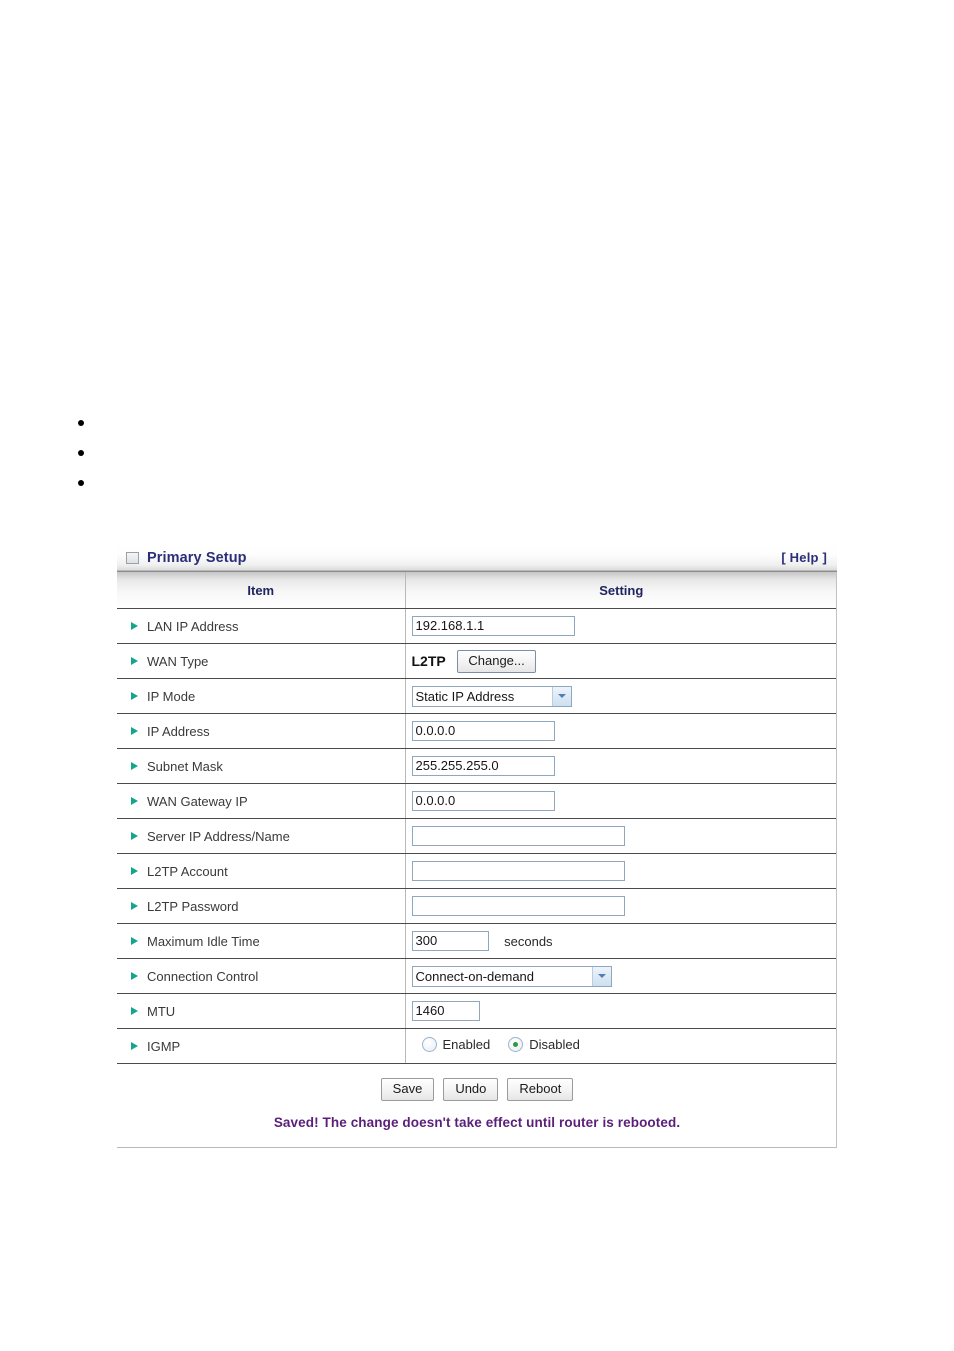 The width and height of the screenshot is (954, 1351). I want to click on item-label-text: Connection Control, so click(203, 976).